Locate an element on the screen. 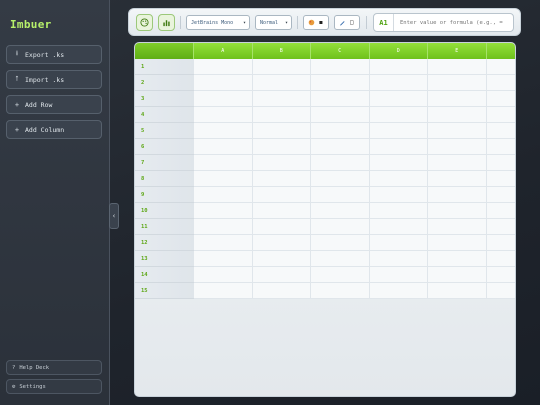 The image size is (540, 405). row-header: 12 is located at coordinates (164, 243).